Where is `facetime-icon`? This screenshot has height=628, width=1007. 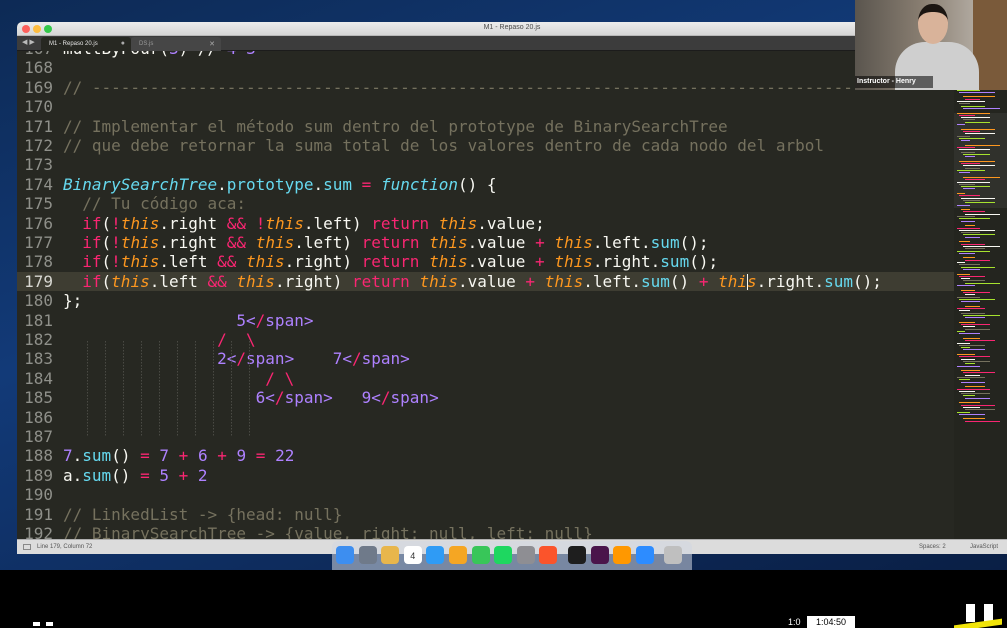
facetime-icon is located at coordinates (480, 555).